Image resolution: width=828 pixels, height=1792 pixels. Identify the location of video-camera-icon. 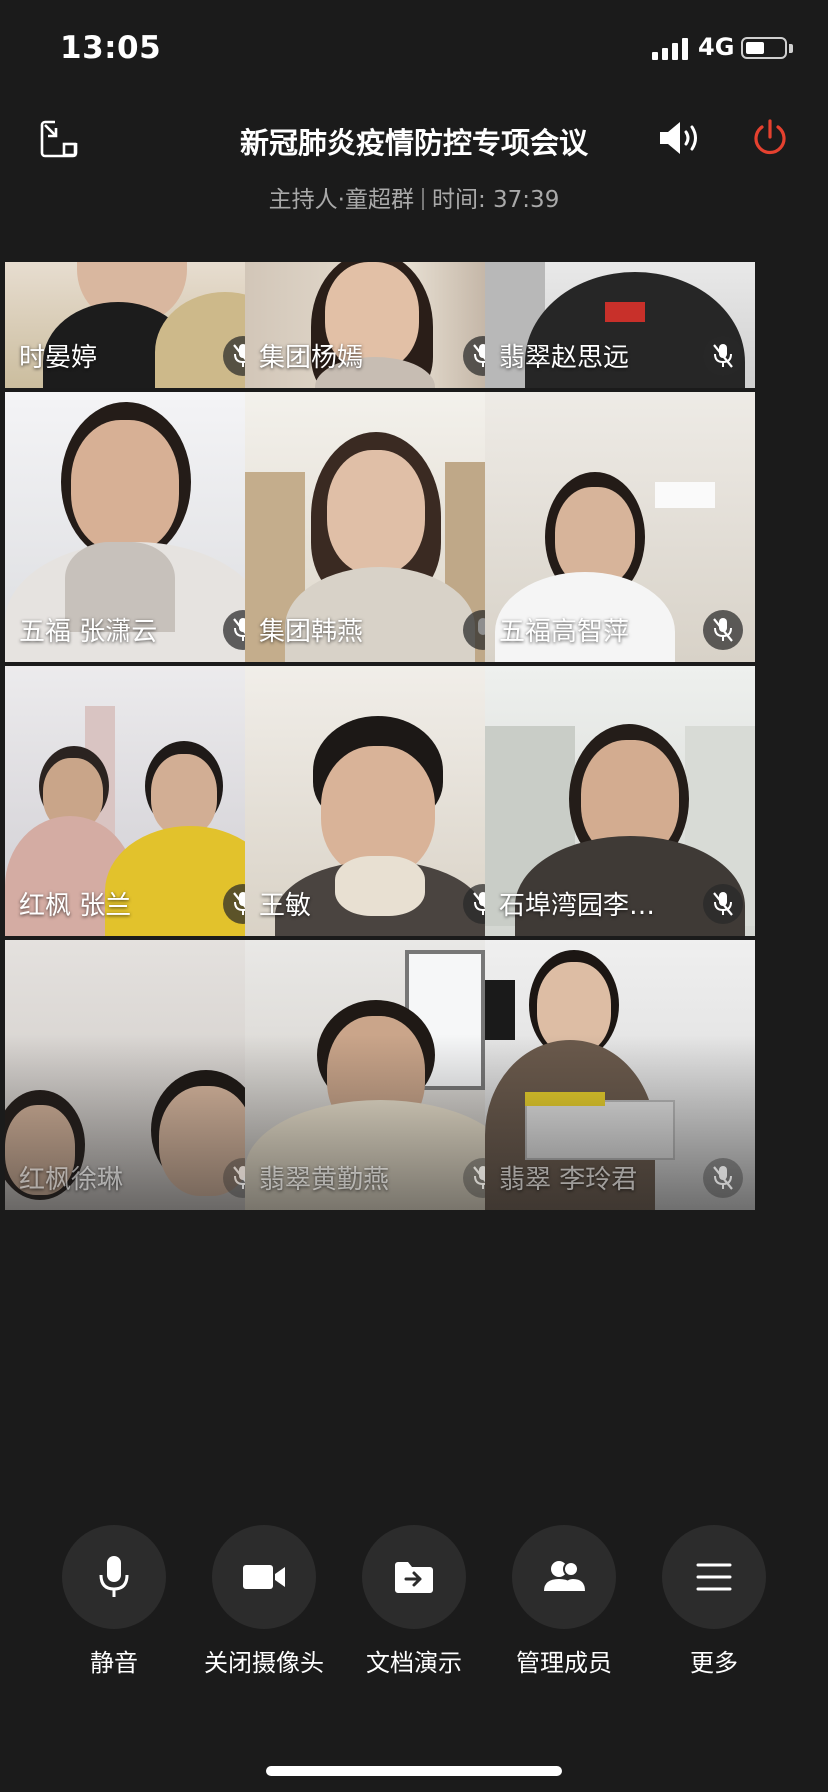
(264, 1577).